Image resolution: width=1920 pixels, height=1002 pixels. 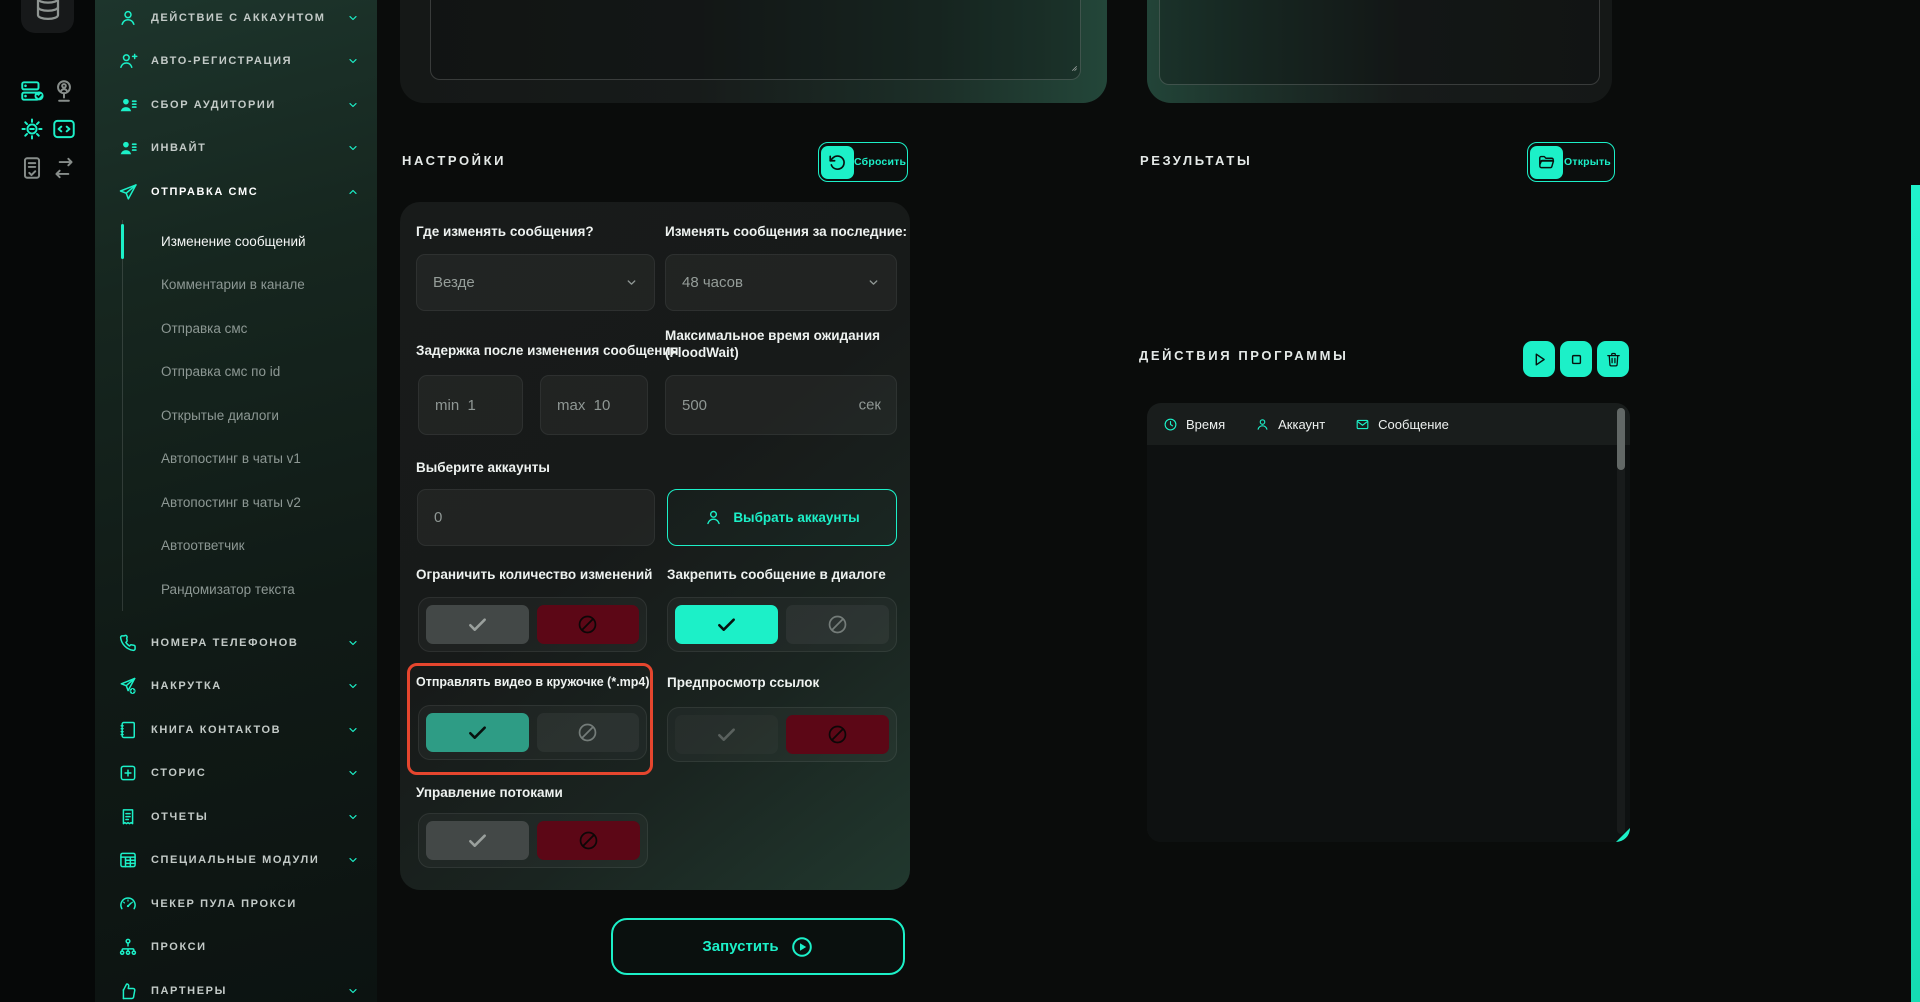 What do you see at coordinates (1379, 42) in the screenshot?
I see `results-textarea` at bounding box center [1379, 42].